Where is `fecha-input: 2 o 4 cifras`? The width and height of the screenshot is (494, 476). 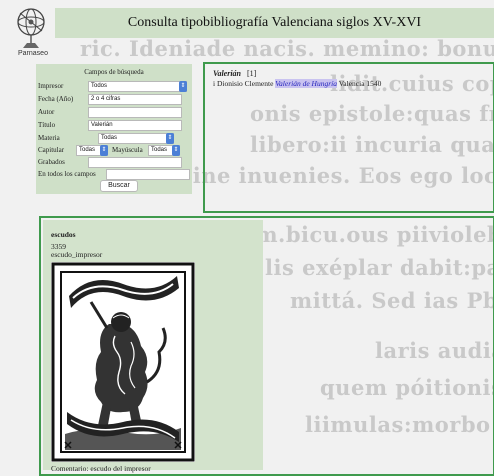 fecha-input: 2 o 4 cifras is located at coordinates (135, 99).